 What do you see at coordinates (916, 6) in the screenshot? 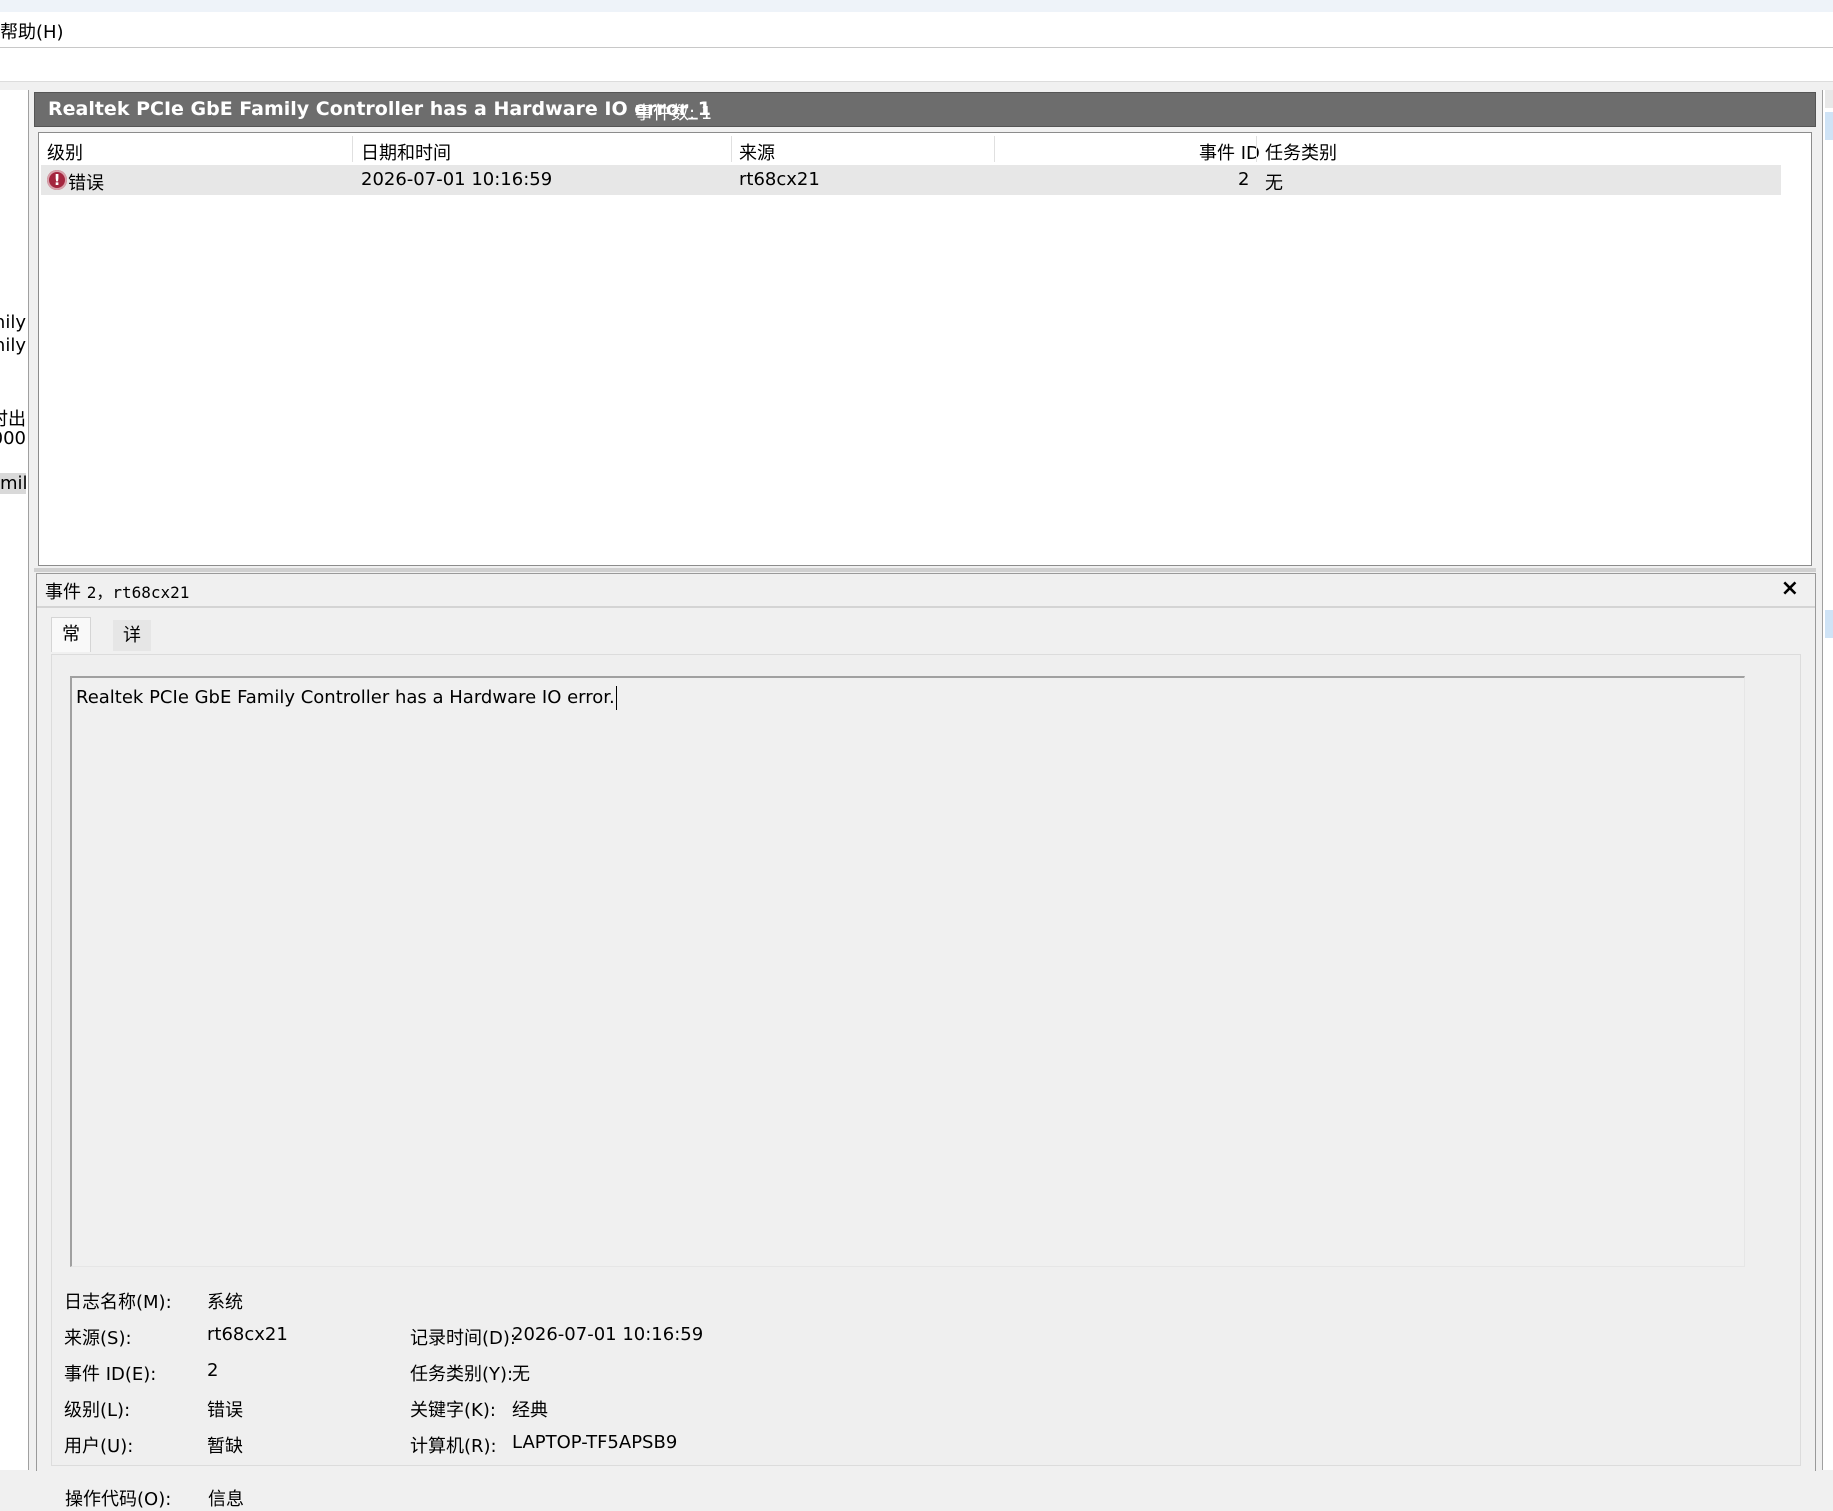
I see `window-top-strip` at bounding box center [916, 6].